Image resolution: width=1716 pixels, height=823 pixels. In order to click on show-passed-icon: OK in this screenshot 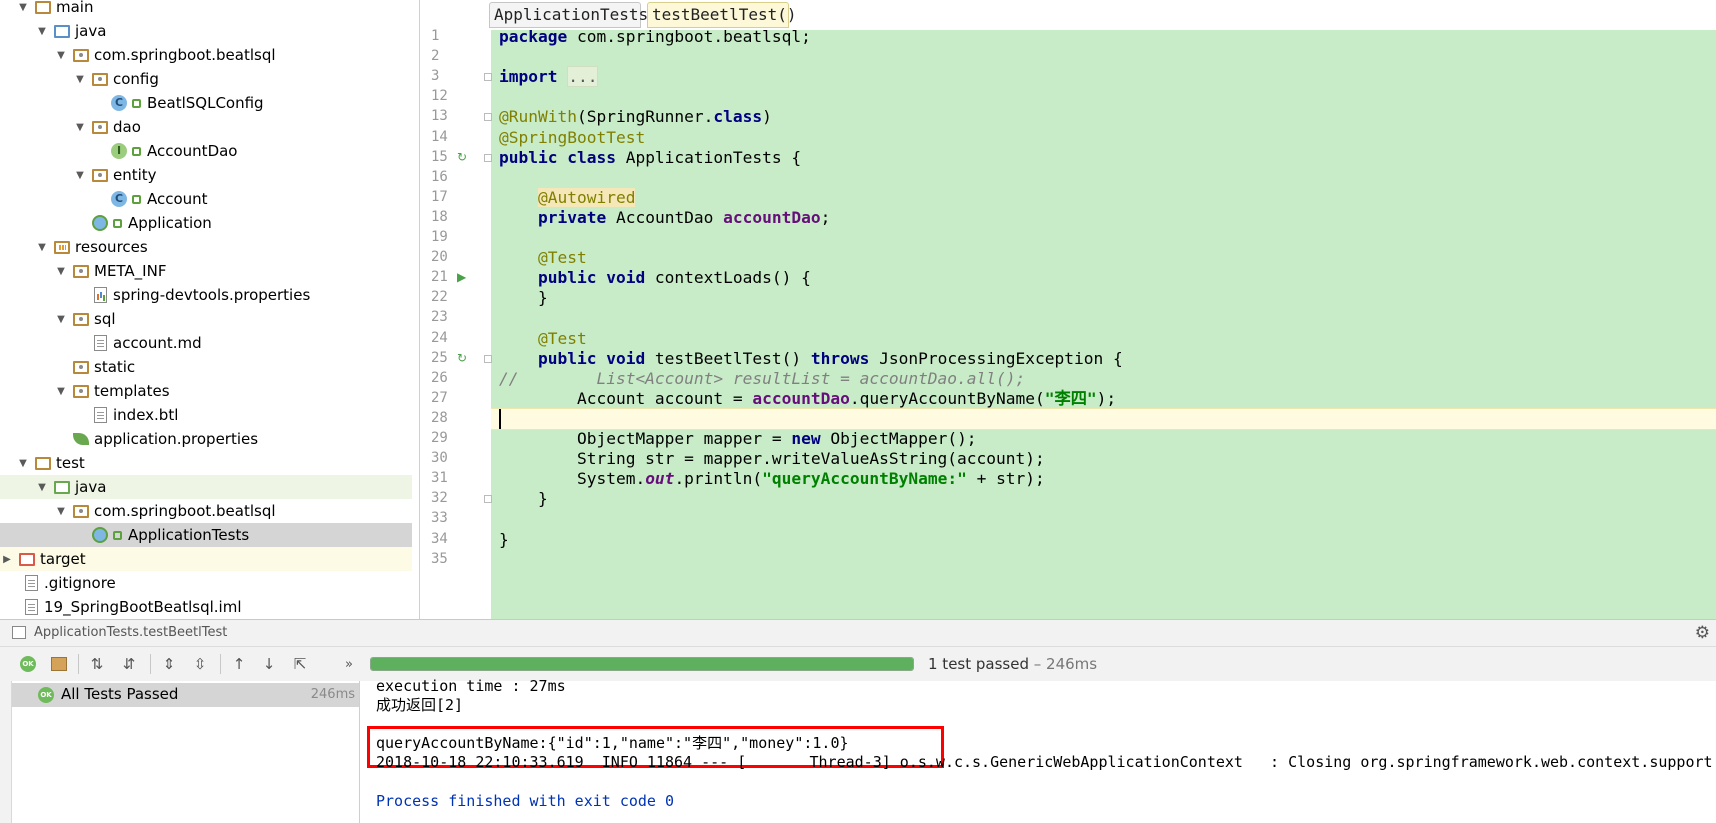, I will do `click(28, 664)`.